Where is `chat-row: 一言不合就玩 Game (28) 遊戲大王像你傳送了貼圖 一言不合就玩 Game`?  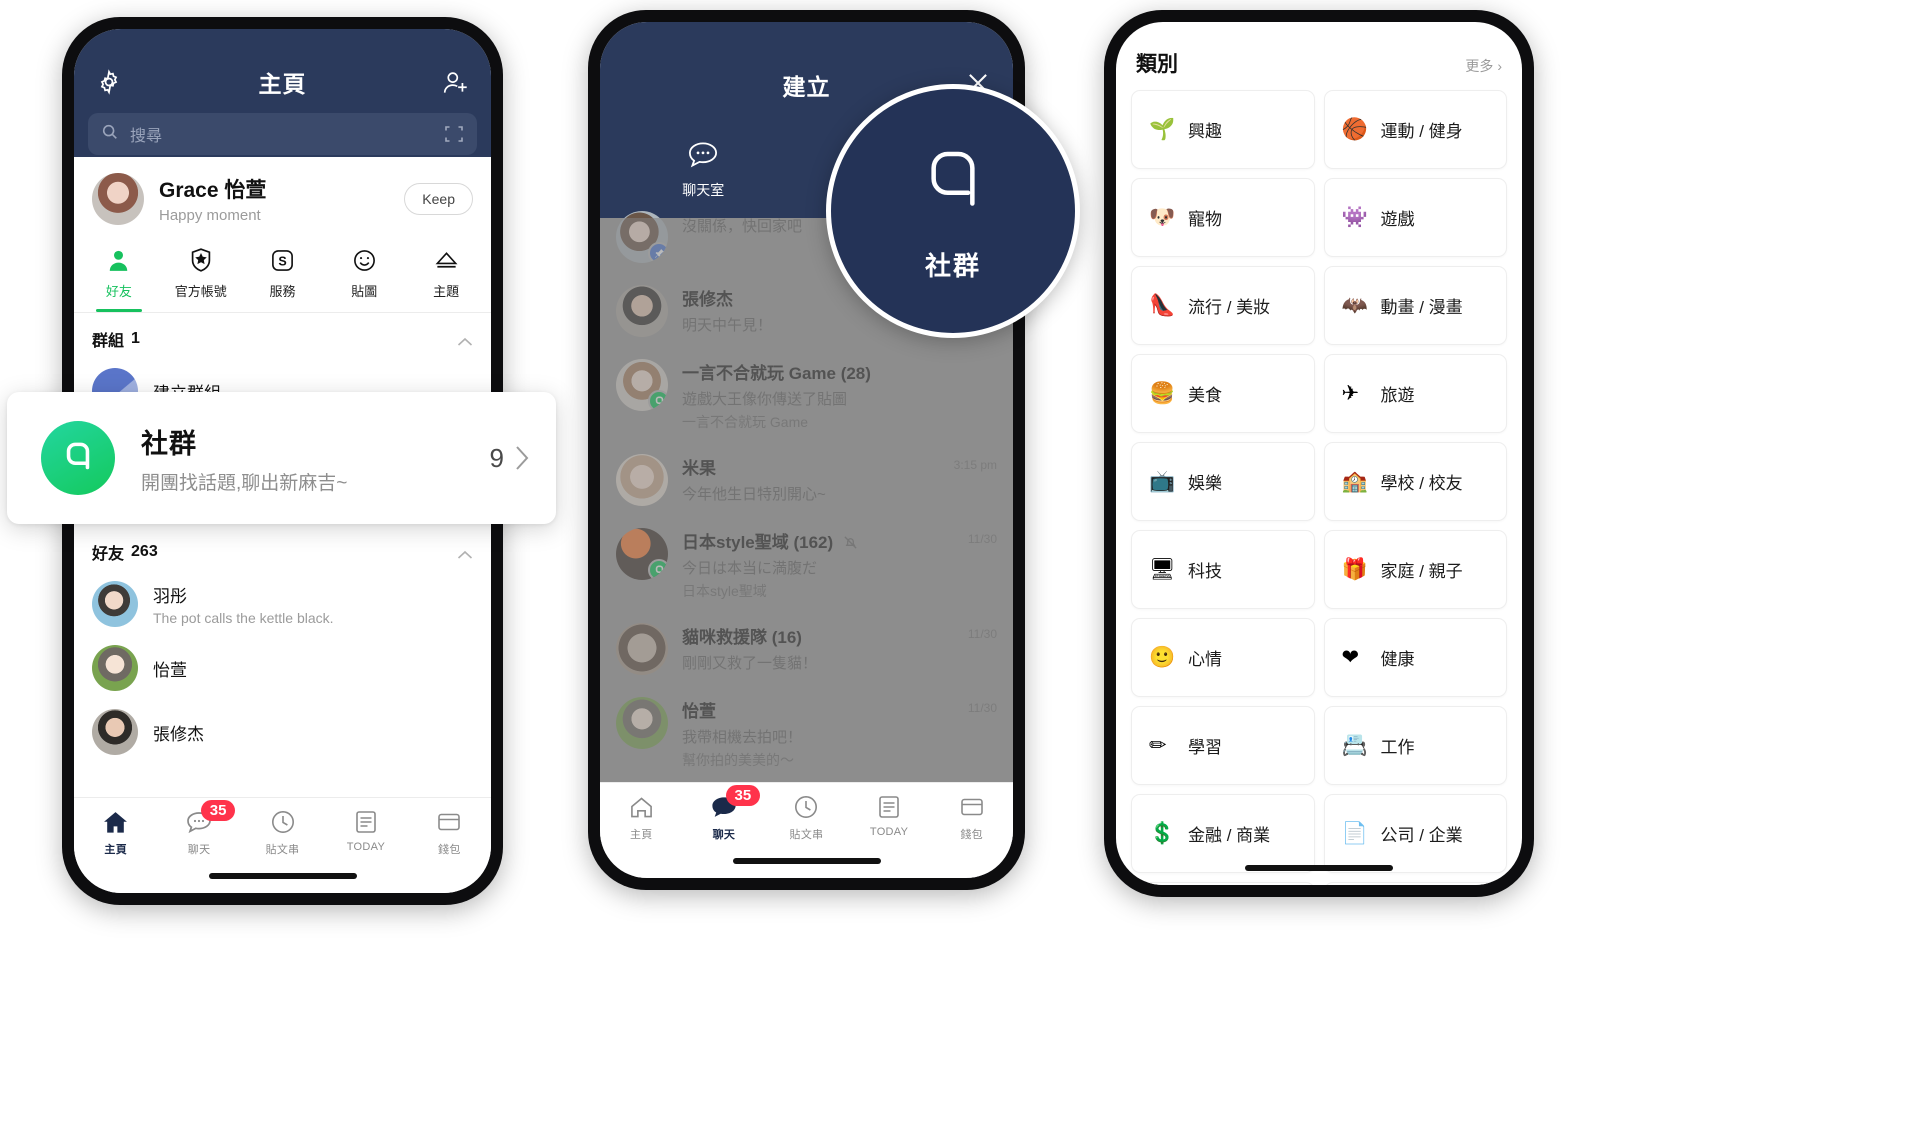 chat-row: 一言不合就玩 Game (28) 遊戲大王像你傳送了貼圖 一言不合就玩 Game is located at coordinates (806, 395).